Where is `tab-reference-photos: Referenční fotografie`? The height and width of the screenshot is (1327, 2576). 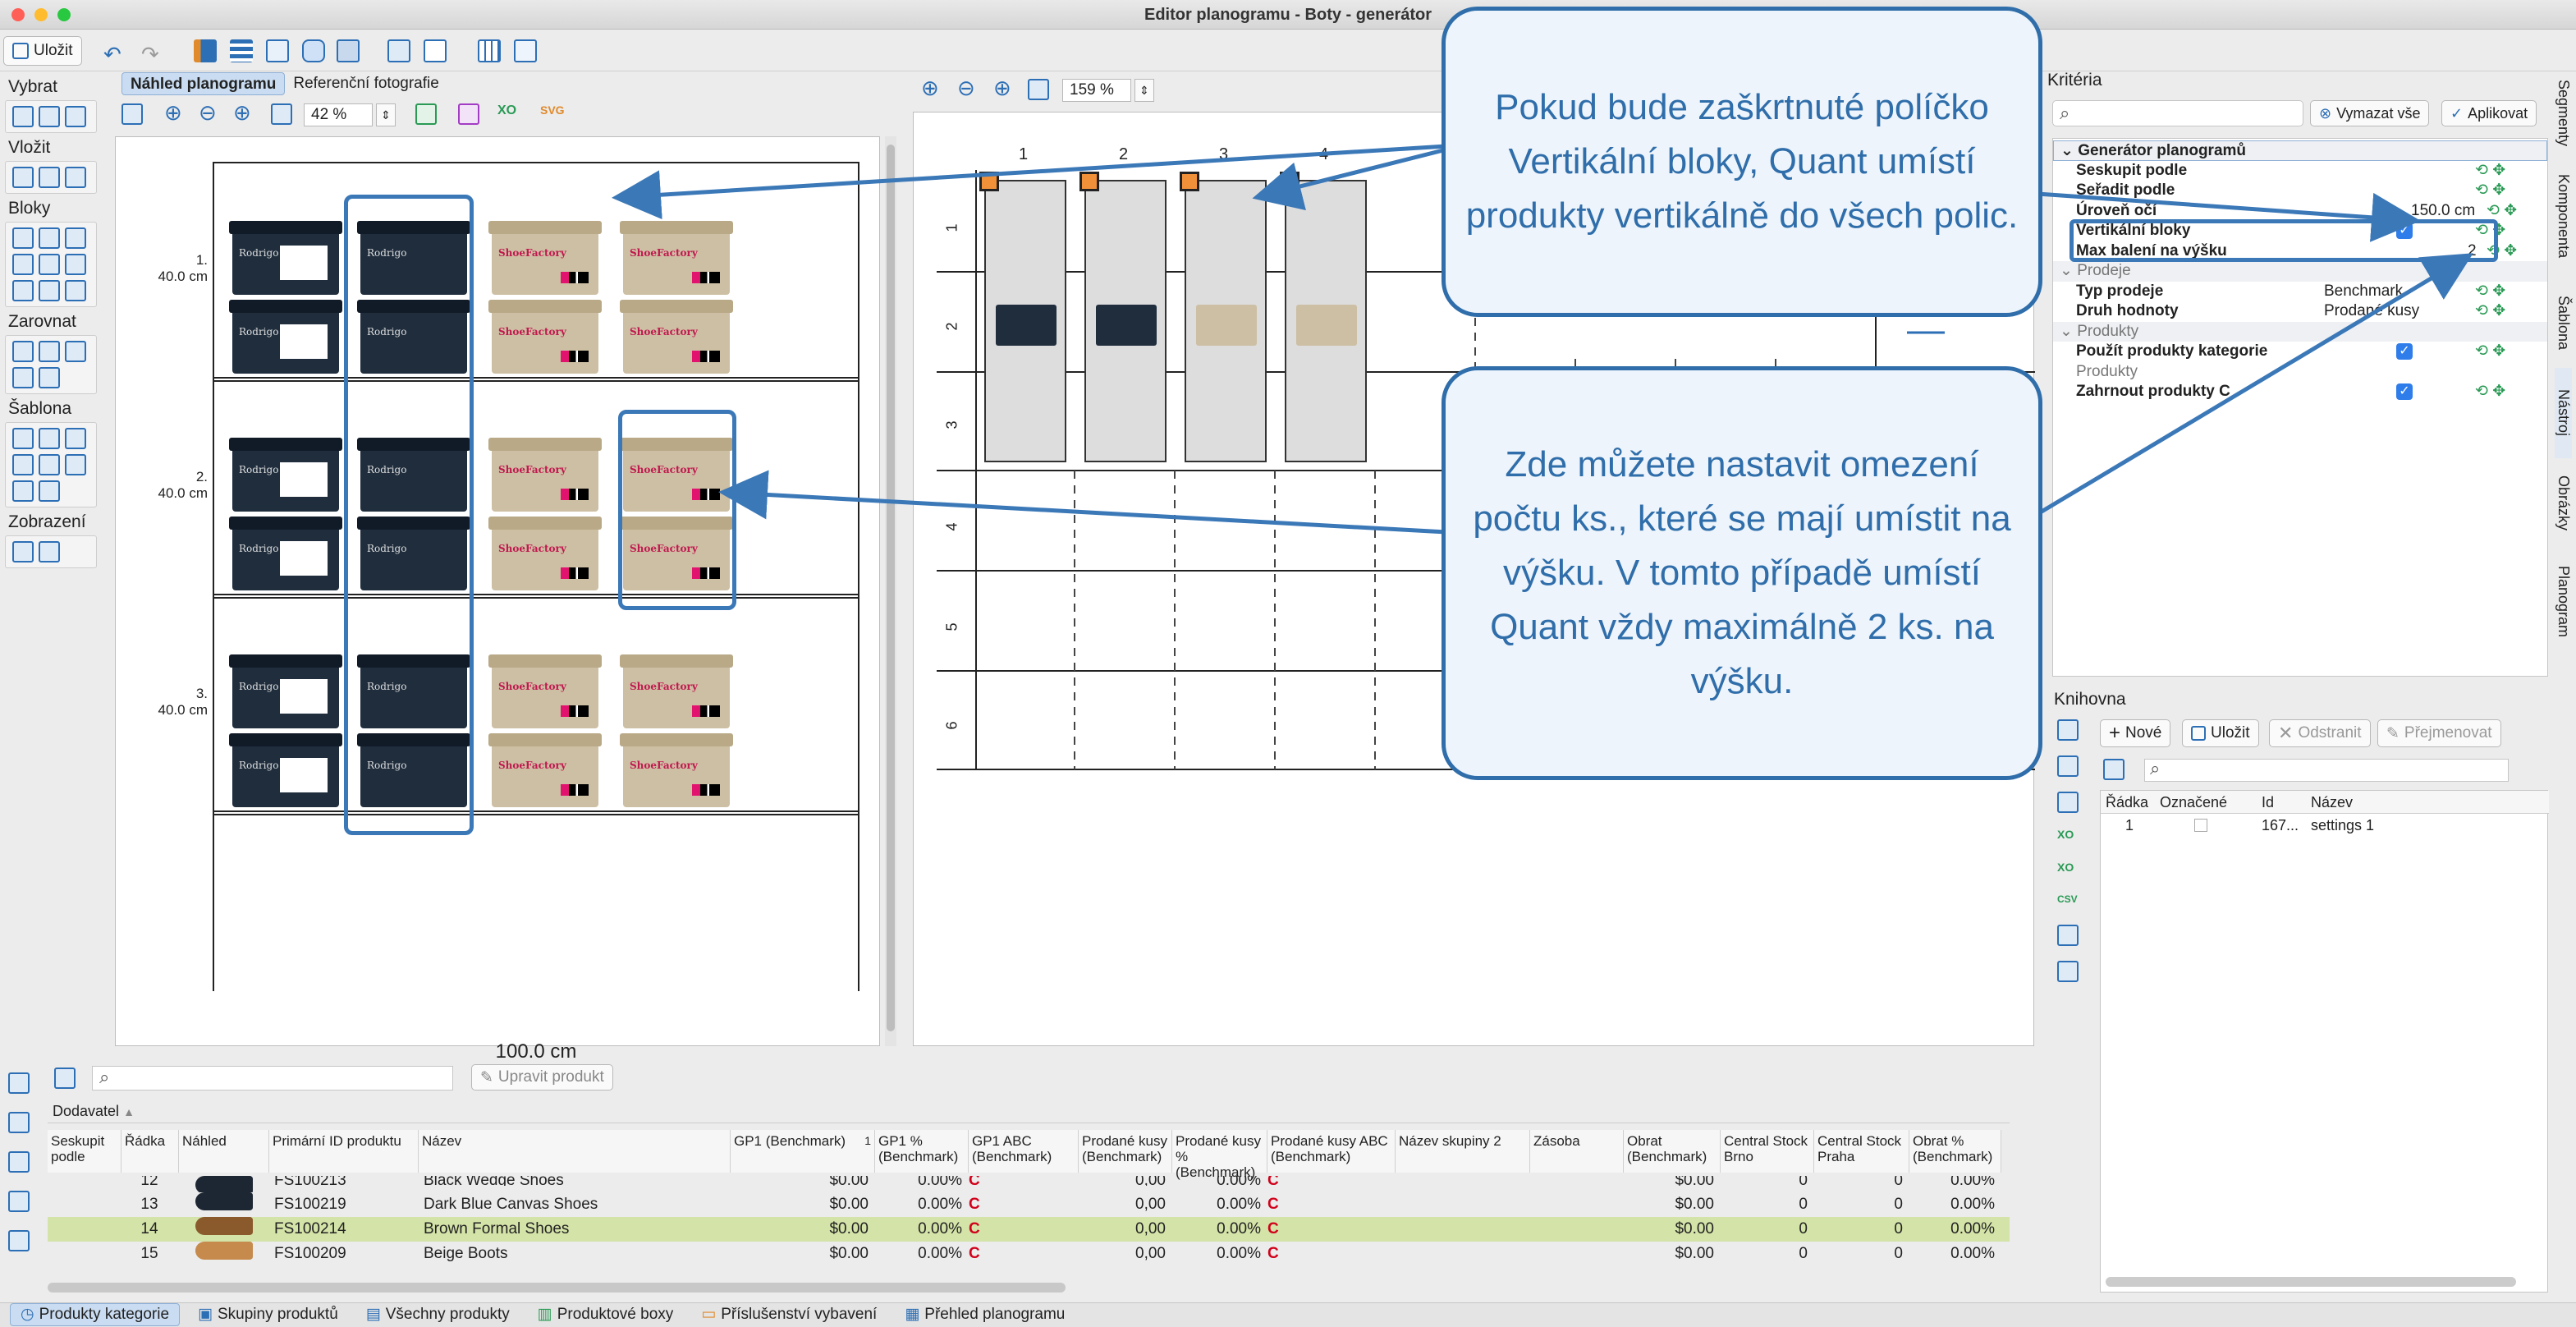
tab-reference-photos: Referenční fotografie is located at coordinates (366, 83).